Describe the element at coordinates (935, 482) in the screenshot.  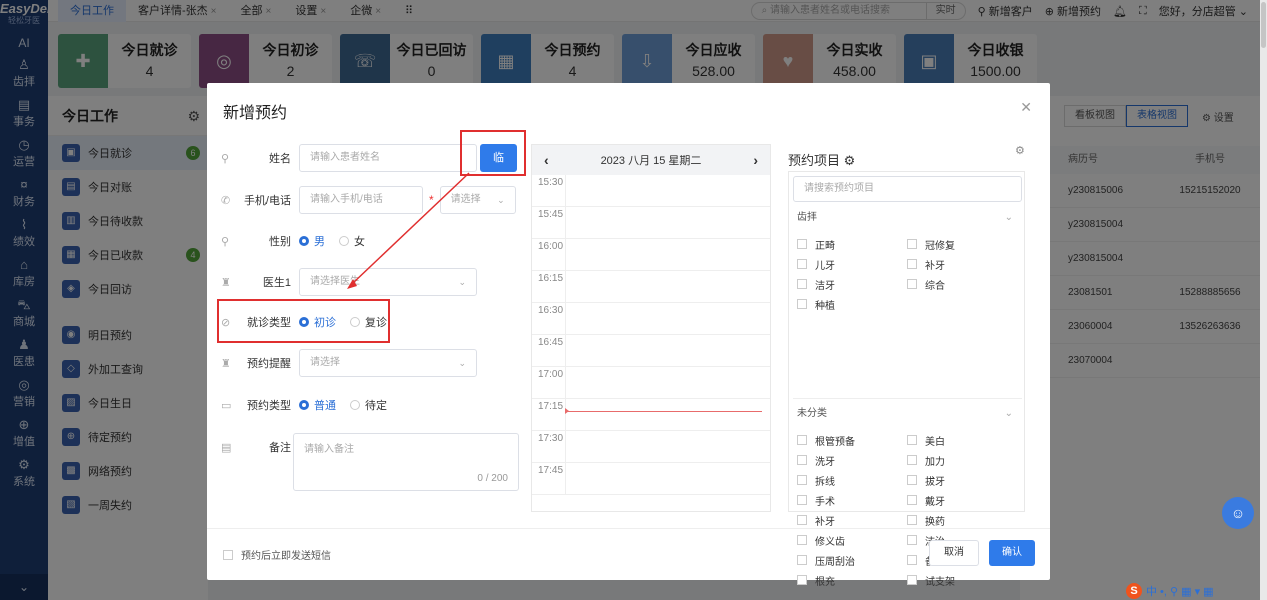
I see `project-option-label: 拔牙` at that location.